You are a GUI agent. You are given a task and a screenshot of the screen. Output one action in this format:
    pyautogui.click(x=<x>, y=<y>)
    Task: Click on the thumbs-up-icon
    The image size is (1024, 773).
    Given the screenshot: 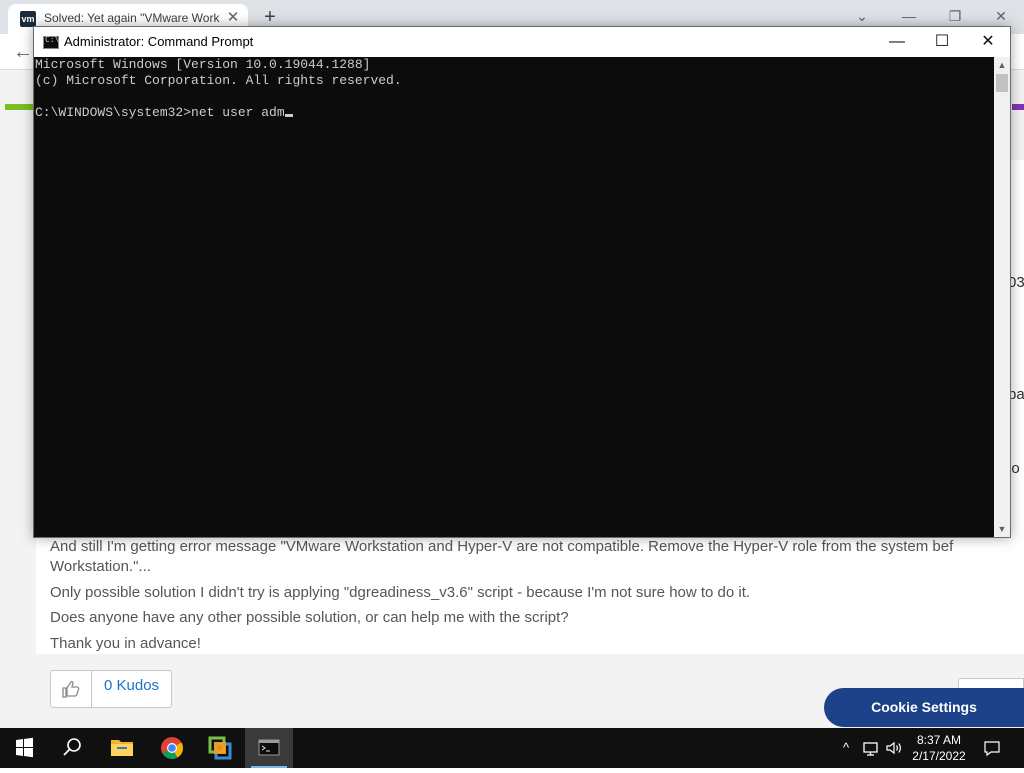 What is the action you would take?
    pyautogui.click(x=71, y=689)
    